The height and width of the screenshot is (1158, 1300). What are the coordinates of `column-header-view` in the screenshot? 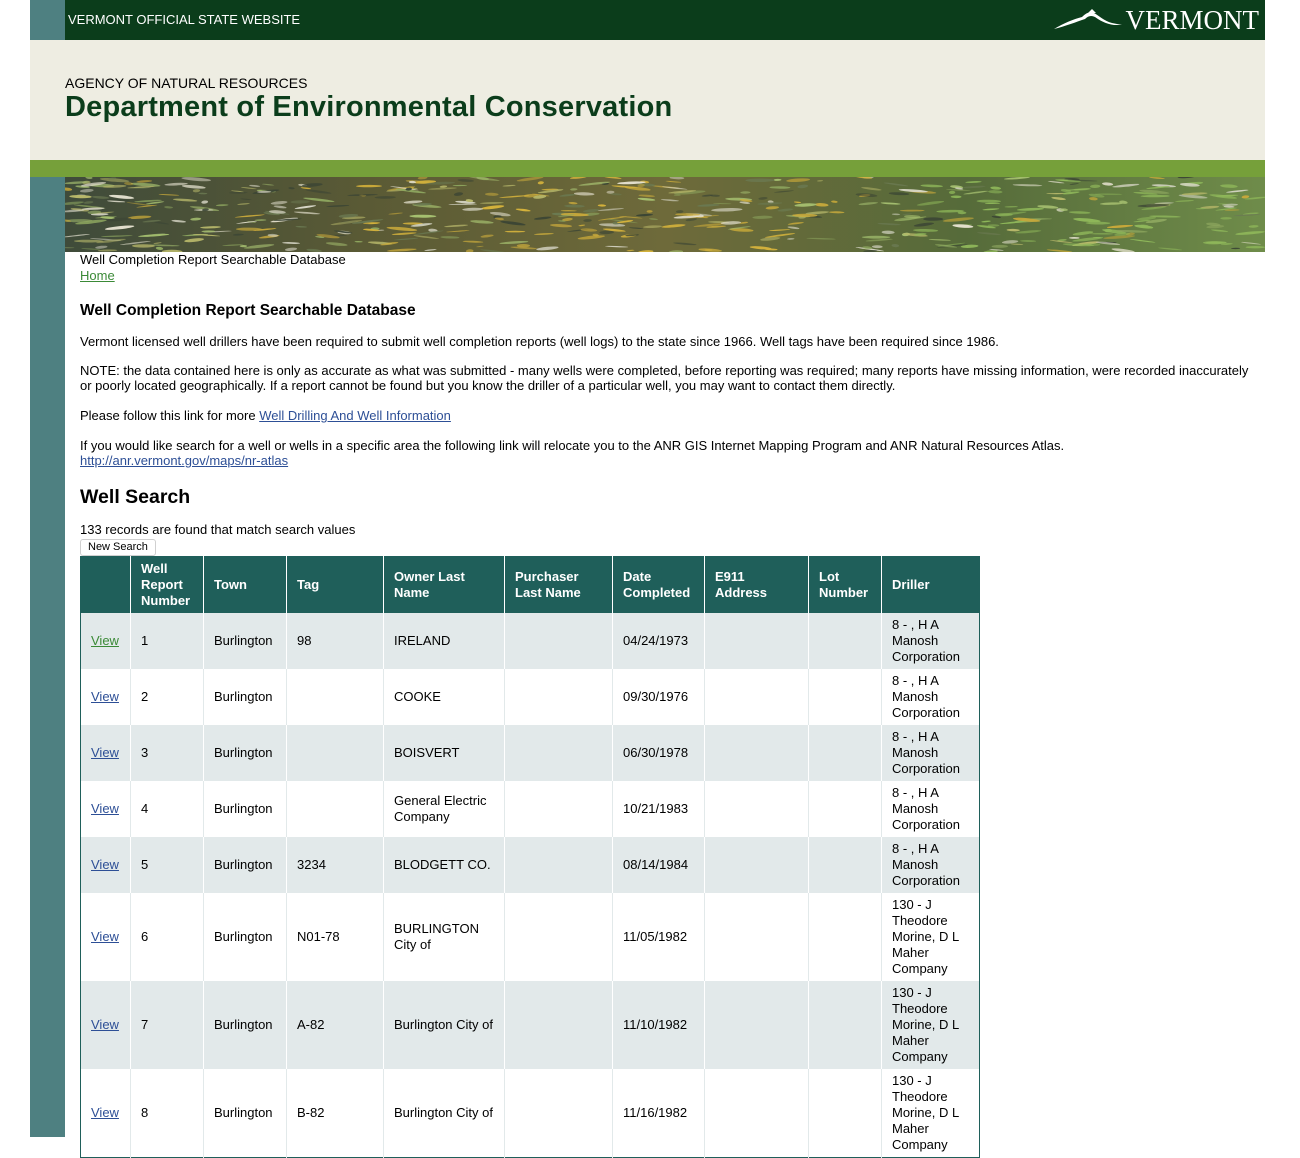 It's located at (105, 584).